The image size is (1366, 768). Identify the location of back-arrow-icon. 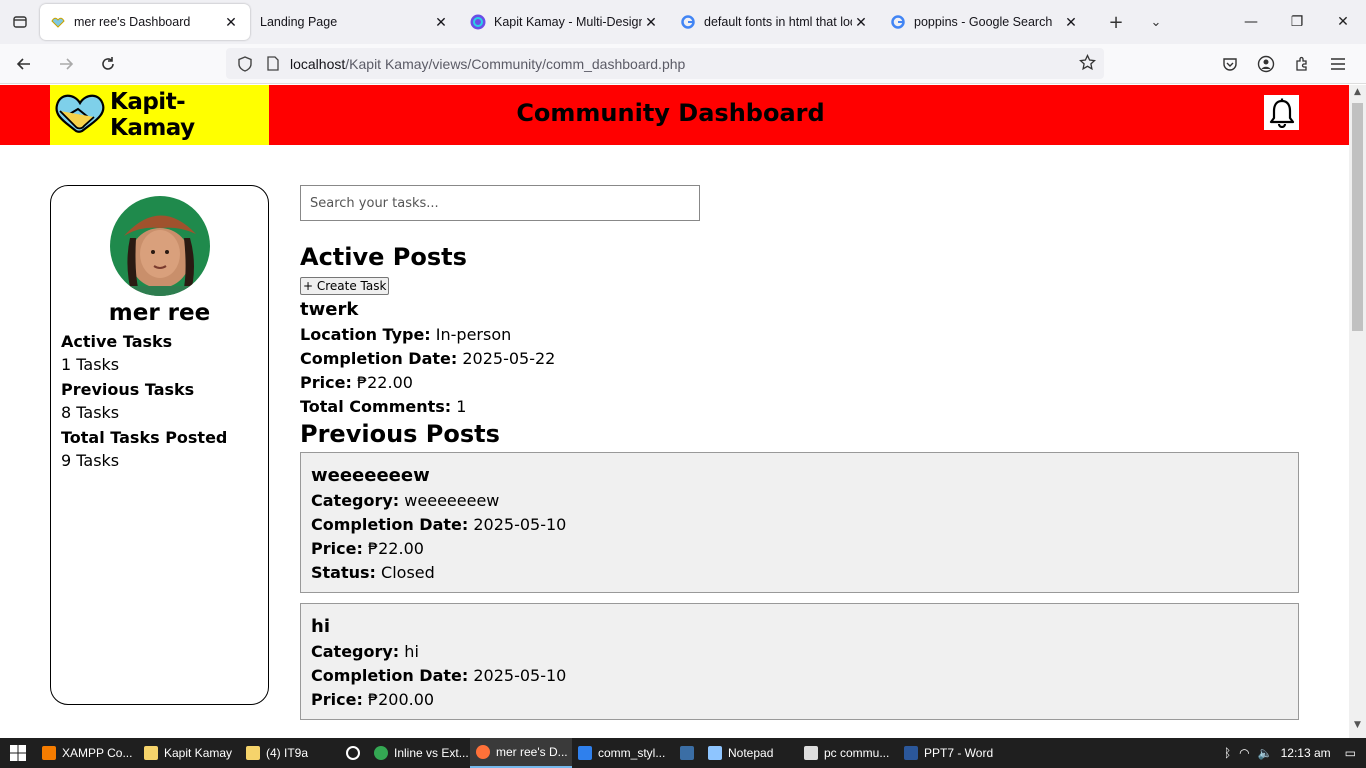
(24, 64).